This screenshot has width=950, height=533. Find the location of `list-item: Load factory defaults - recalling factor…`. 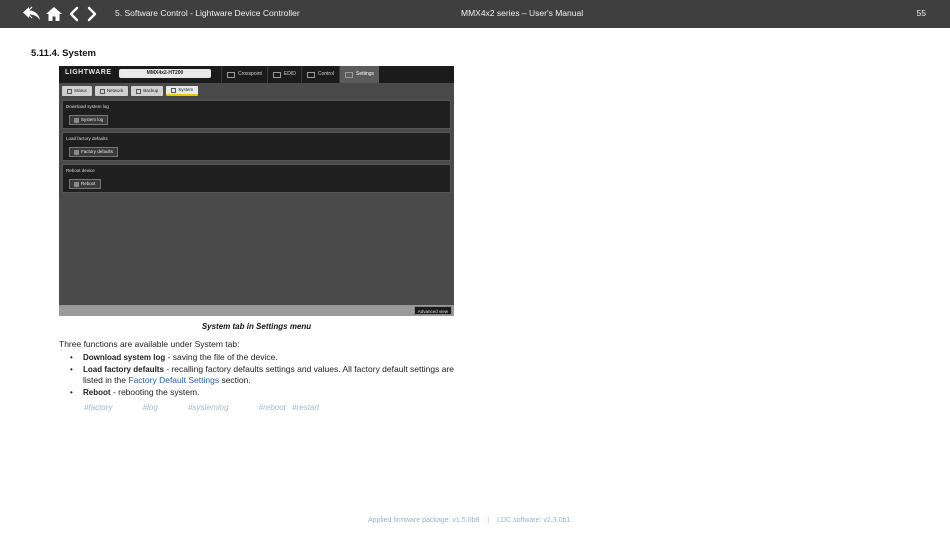

list-item: Load factory defaults - recalling factor… is located at coordinates (256, 375).